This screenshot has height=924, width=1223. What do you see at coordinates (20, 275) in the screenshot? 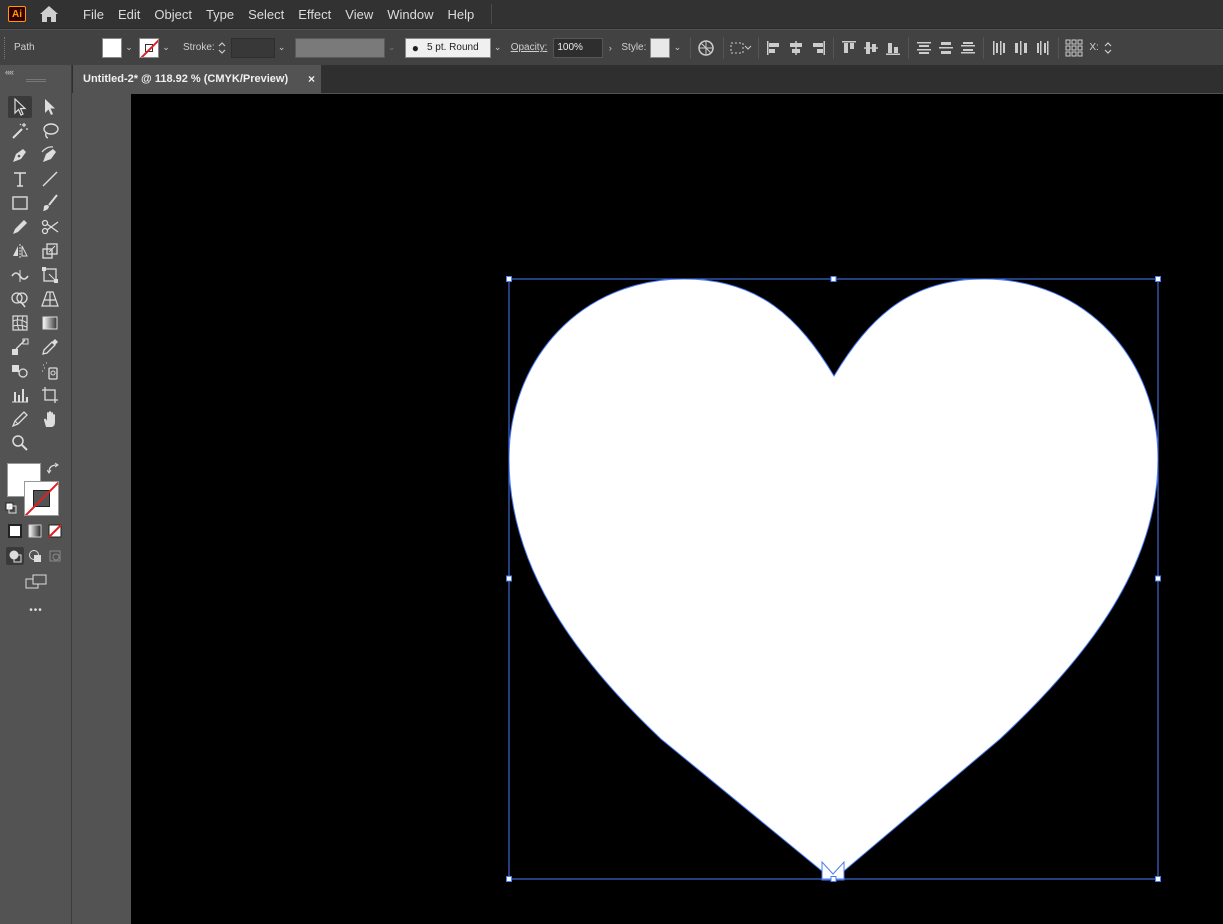
I see `width-tool-icon` at bounding box center [20, 275].